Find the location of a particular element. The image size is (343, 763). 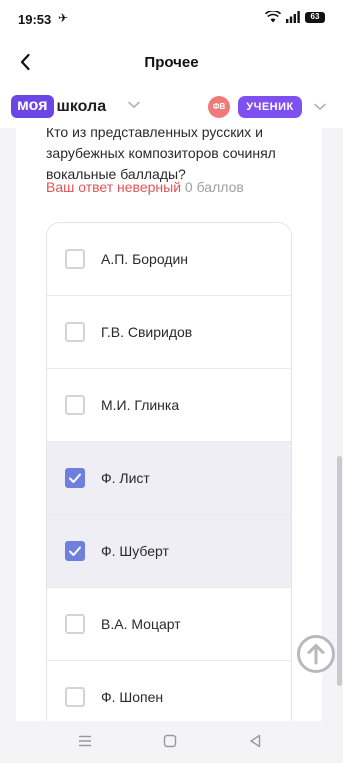

scroll-up-icon is located at coordinates (316, 654).